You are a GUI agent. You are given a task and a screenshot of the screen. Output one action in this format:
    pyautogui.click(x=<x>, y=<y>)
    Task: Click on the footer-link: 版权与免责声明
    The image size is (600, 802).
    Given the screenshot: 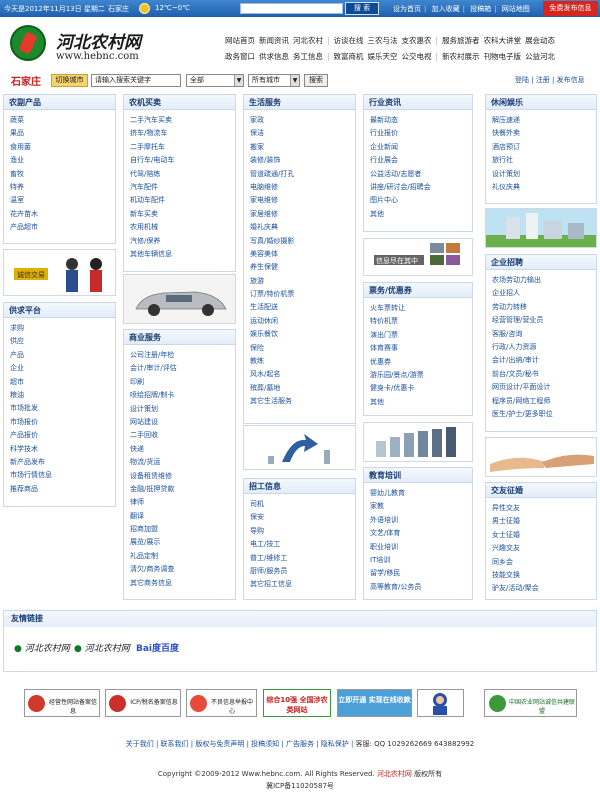 What is the action you would take?
    pyautogui.click(x=219, y=744)
    